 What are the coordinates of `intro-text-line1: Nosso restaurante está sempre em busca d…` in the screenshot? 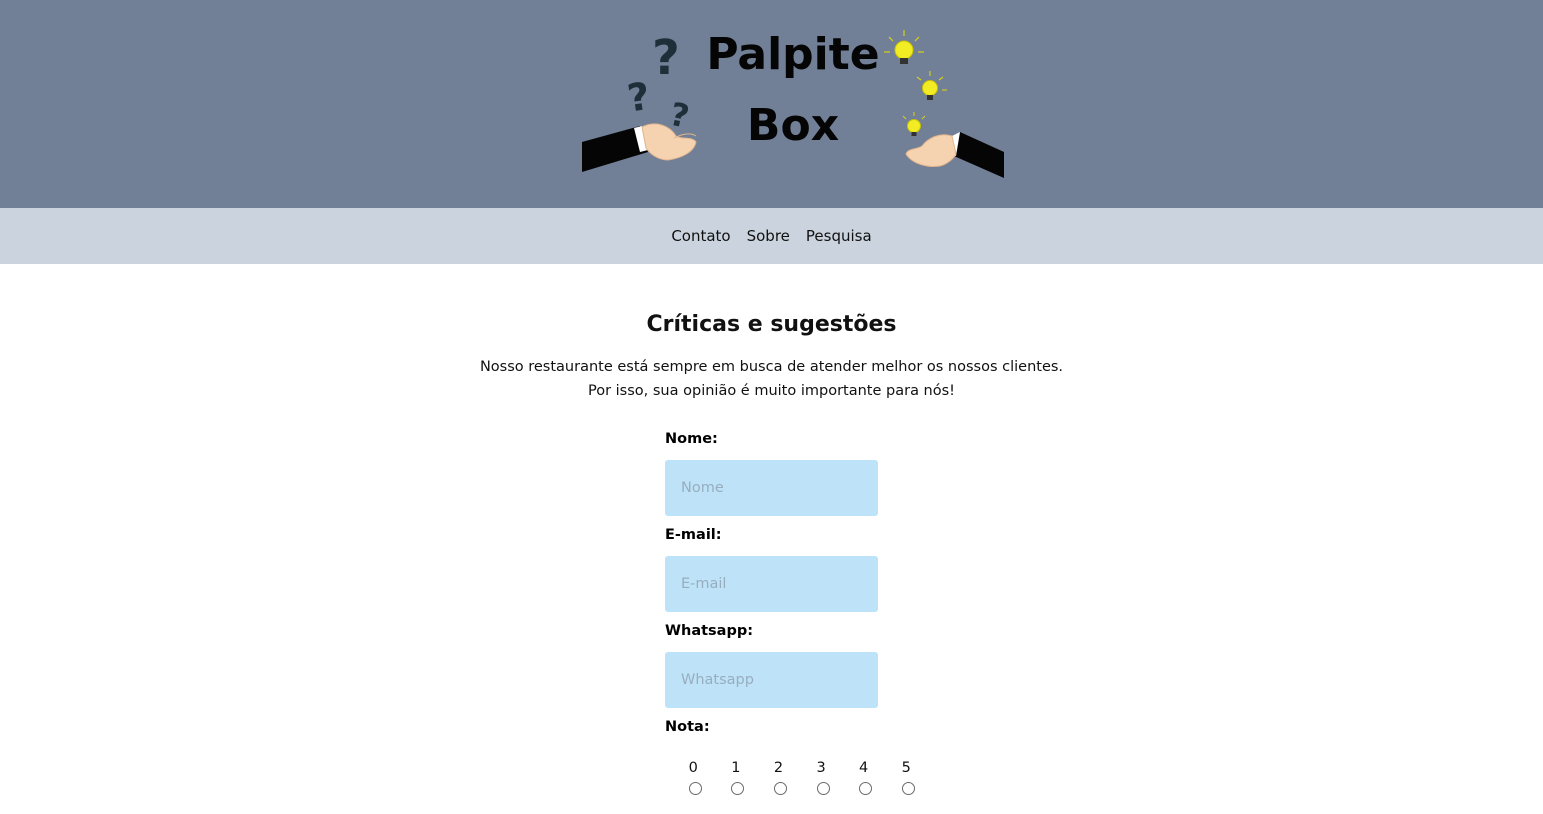 It's located at (771, 367).